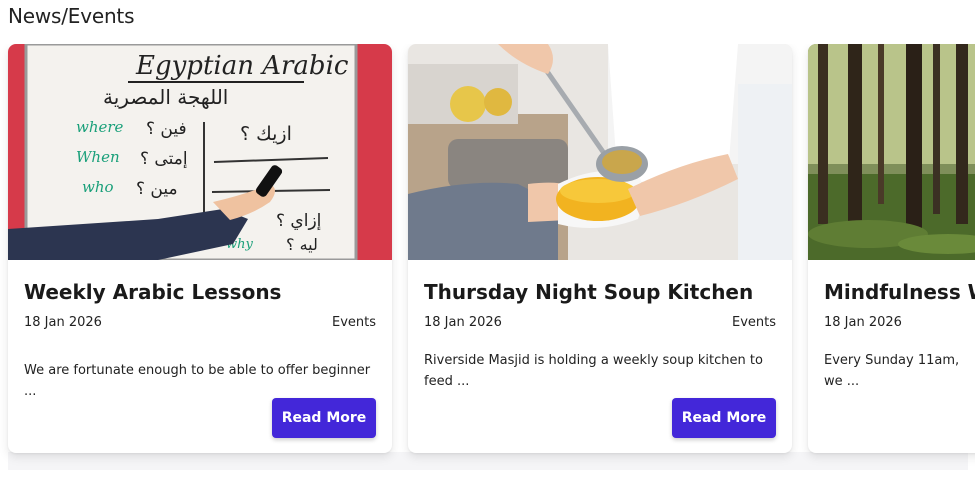 The width and height of the screenshot is (975, 477). Describe the element at coordinates (488, 461) in the screenshot. I see `carousel-track-bg` at that location.